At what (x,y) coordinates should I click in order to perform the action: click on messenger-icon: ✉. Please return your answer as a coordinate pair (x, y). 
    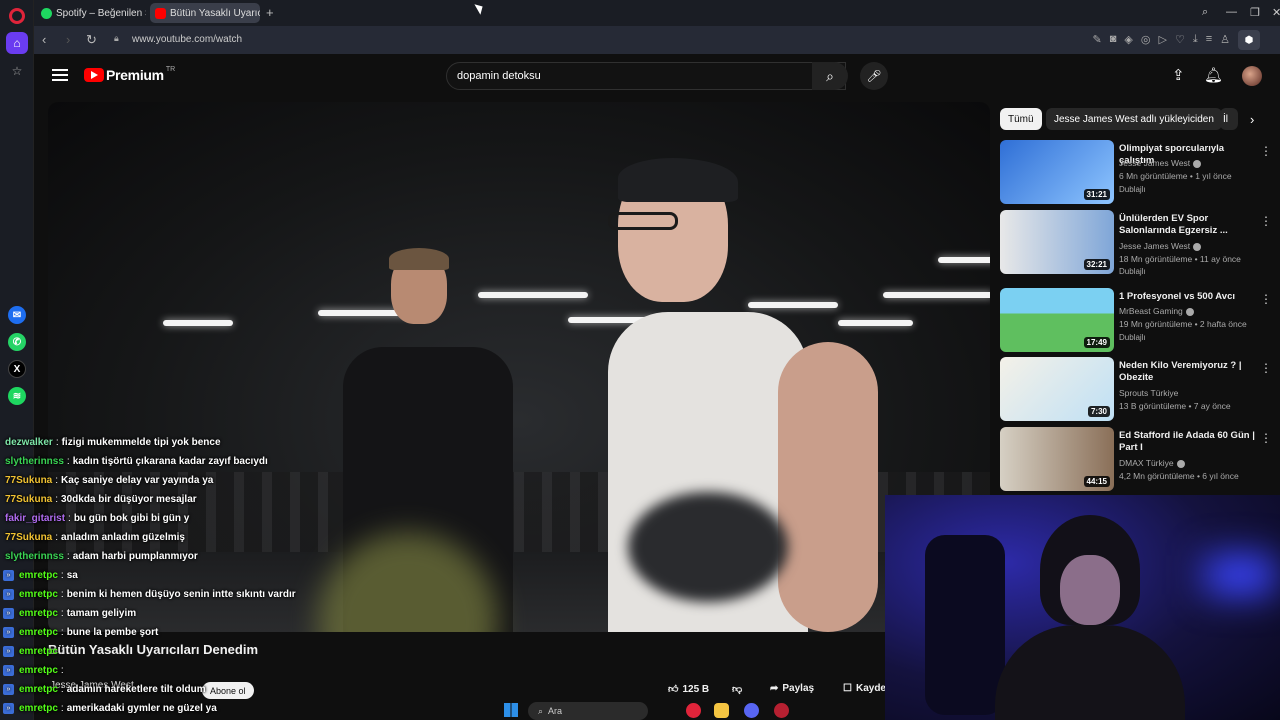
    Looking at the image, I should click on (17, 315).